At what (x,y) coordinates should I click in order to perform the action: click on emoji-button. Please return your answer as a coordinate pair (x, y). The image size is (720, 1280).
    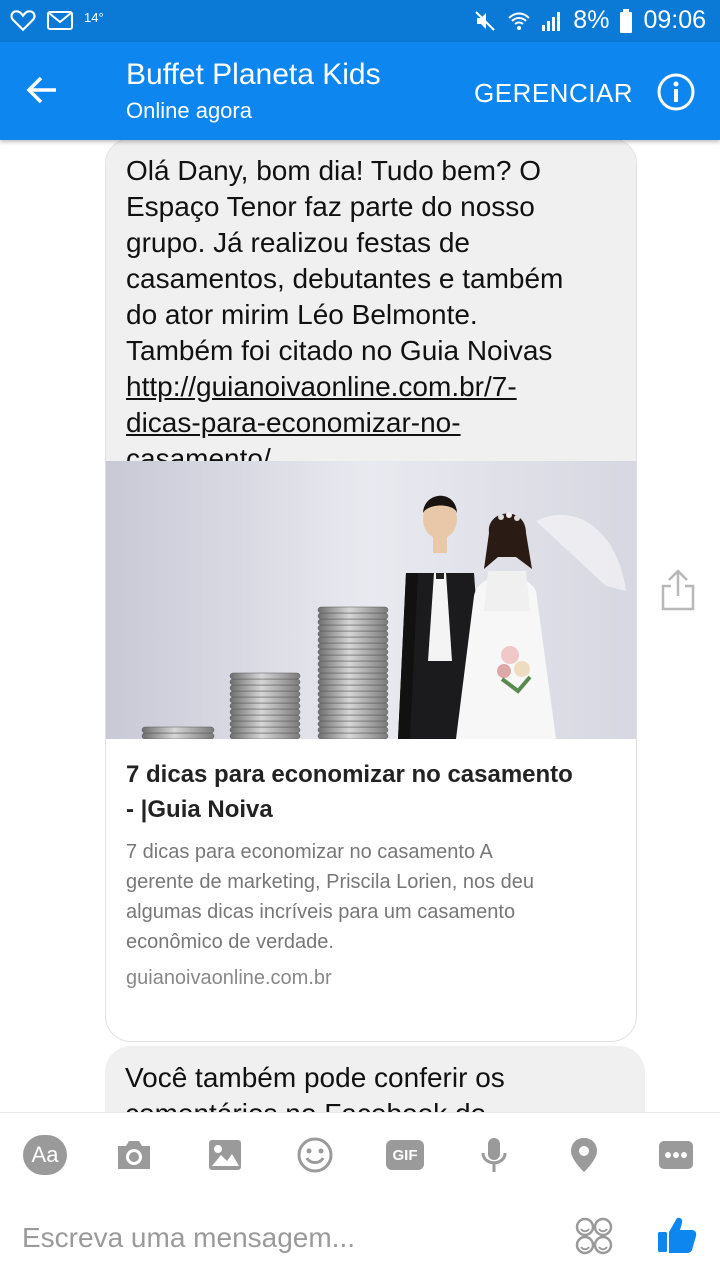
    Looking at the image, I should click on (315, 1155).